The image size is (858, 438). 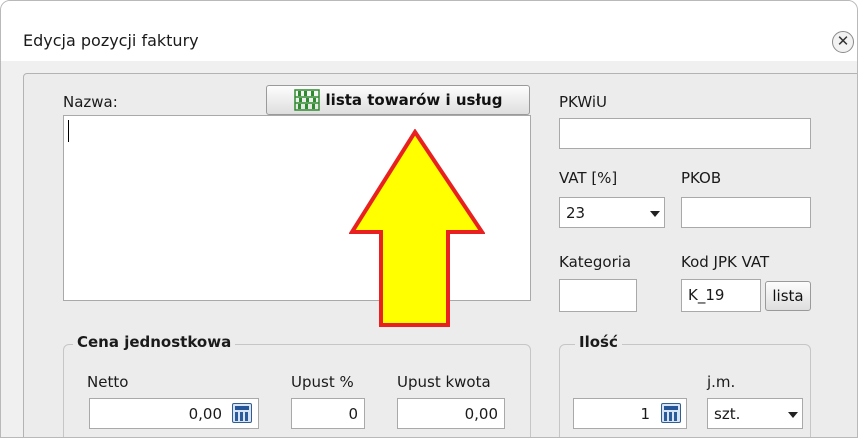 I want to click on pkob-label: PKOB, so click(x=701, y=178).